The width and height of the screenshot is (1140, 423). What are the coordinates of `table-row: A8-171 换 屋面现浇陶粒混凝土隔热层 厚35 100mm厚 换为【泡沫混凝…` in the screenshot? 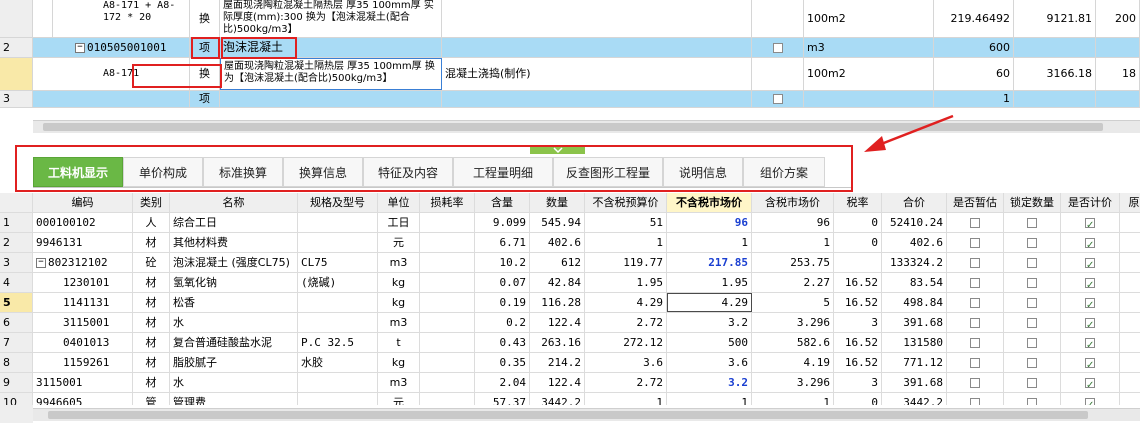 It's located at (570, 74).